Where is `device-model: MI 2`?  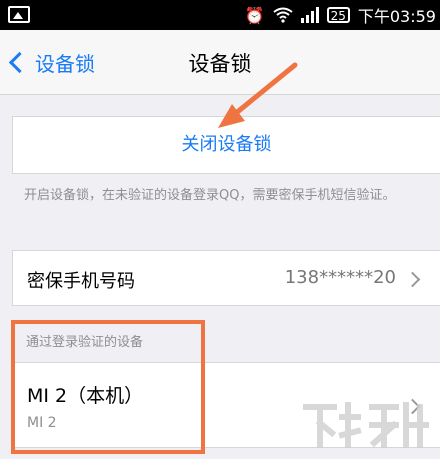 device-model: MI 2 is located at coordinates (42, 423).